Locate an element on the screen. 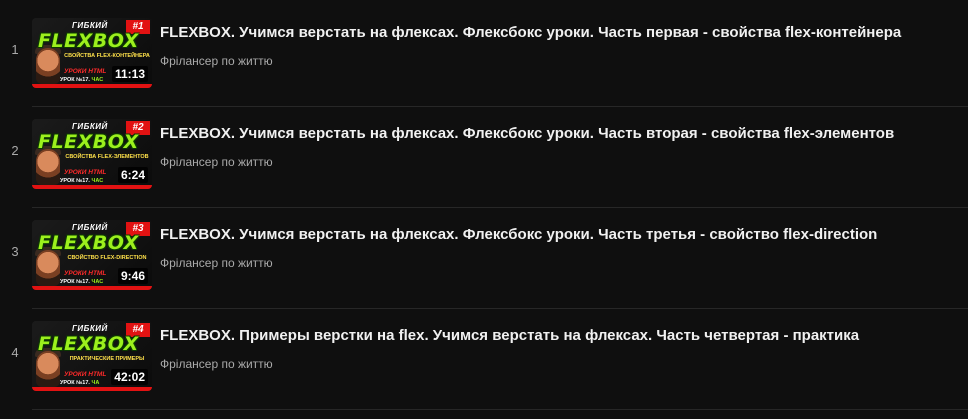 This screenshot has height=419, width=968. thumb-subtitle: СВОЙСТВО FLEX-DIRECTION is located at coordinates (107, 258).